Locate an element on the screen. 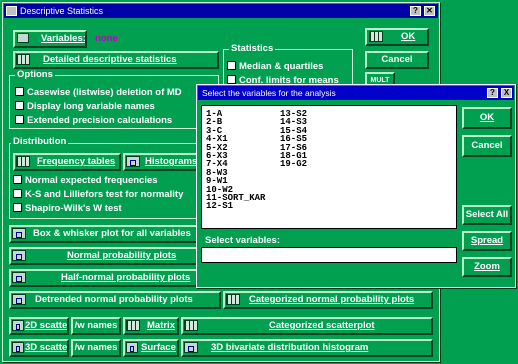 The height and width of the screenshot is (364, 518). dialog-help-button: ? is located at coordinates (492, 93).